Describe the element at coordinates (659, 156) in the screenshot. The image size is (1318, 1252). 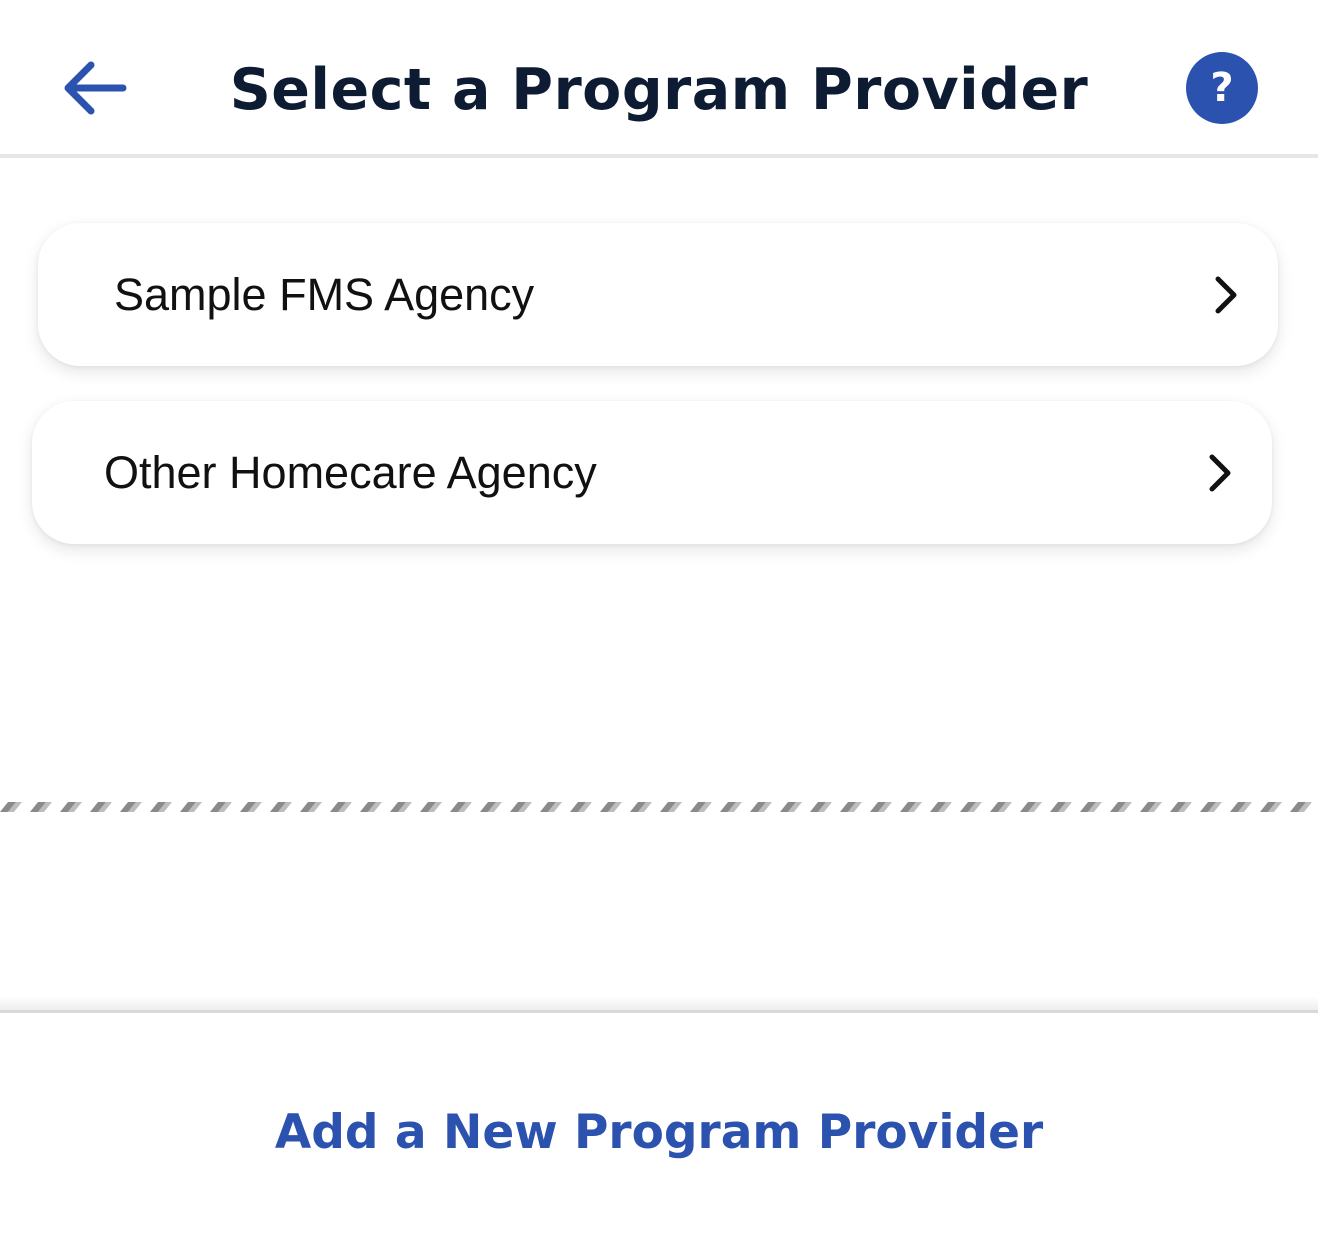
I see `header-divider` at that location.